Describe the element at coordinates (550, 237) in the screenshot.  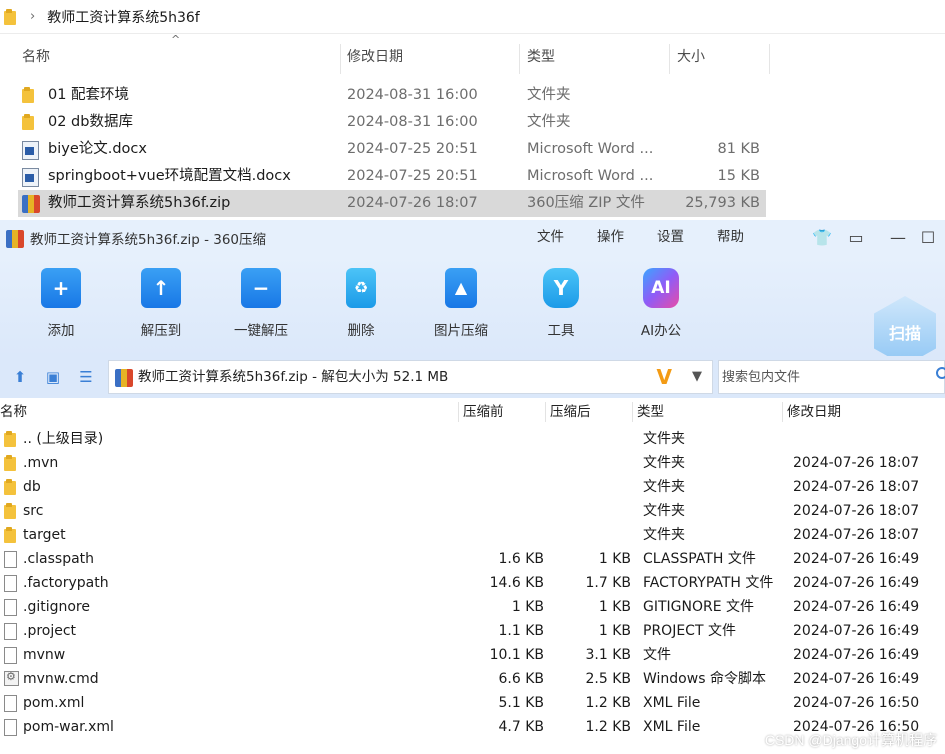
I see `menu-file: 文件` at that location.